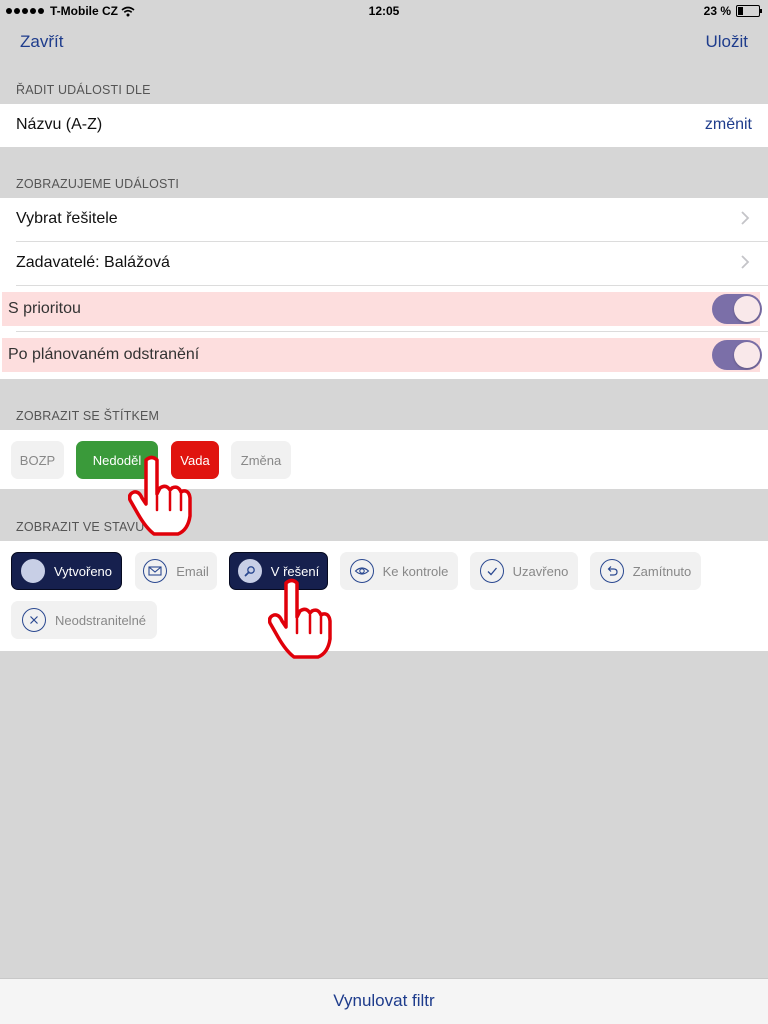 This screenshot has height=1024, width=768. What do you see at coordinates (611, 571) in the screenshot?
I see `undo-arrow-icon` at bounding box center [611, 571].